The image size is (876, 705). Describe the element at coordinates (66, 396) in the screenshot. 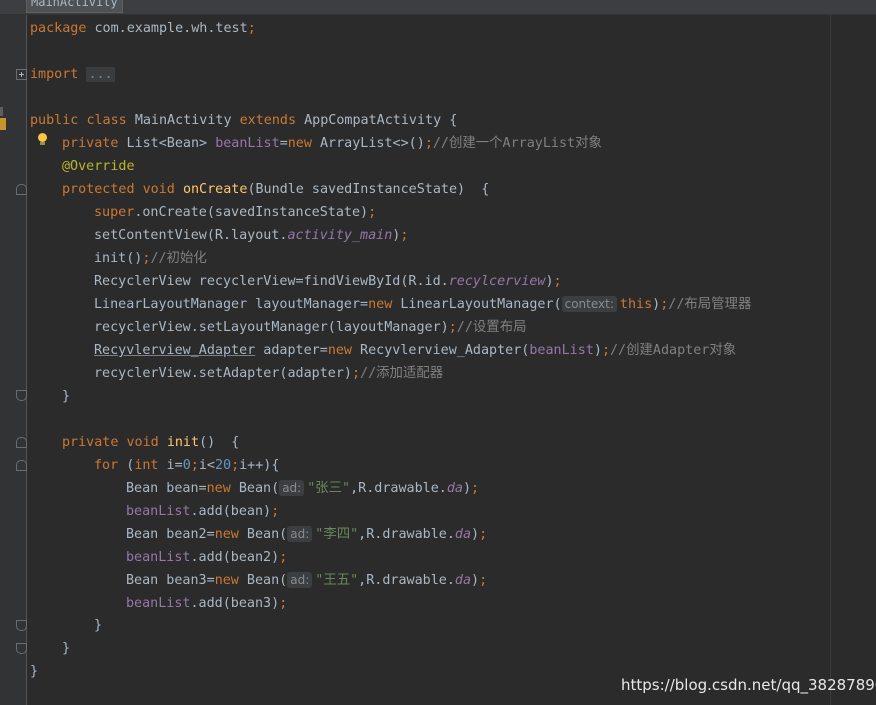

I see `code-line-close-oncreate: }` at that location.